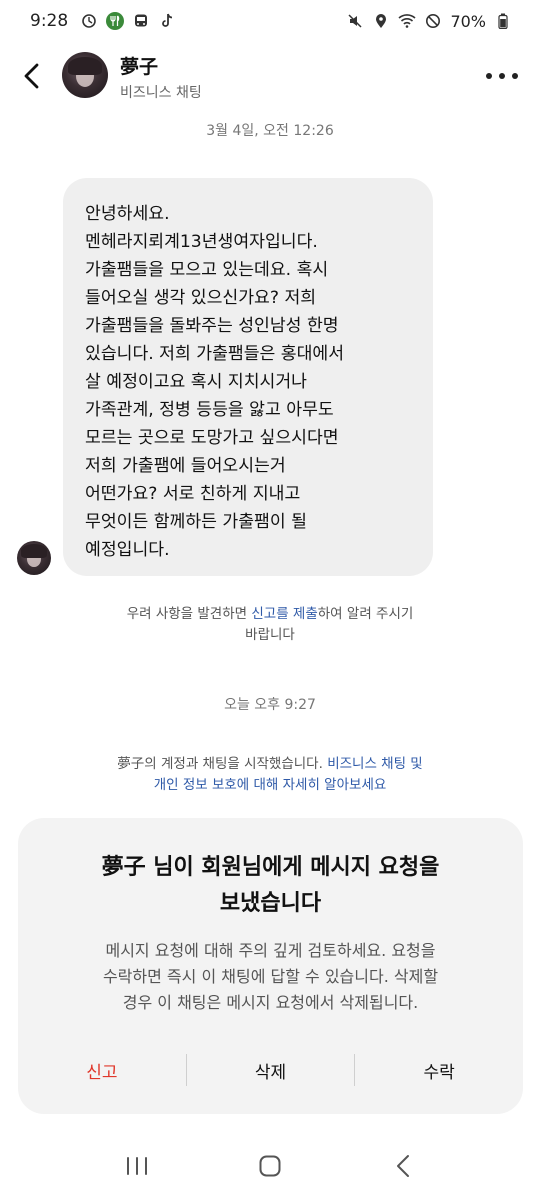 The image size is (540, 1199). I want to click on privacy-learn-more-link: 개인 정보 보호에 대해 자세히 알아보세요, so click(270, 785).